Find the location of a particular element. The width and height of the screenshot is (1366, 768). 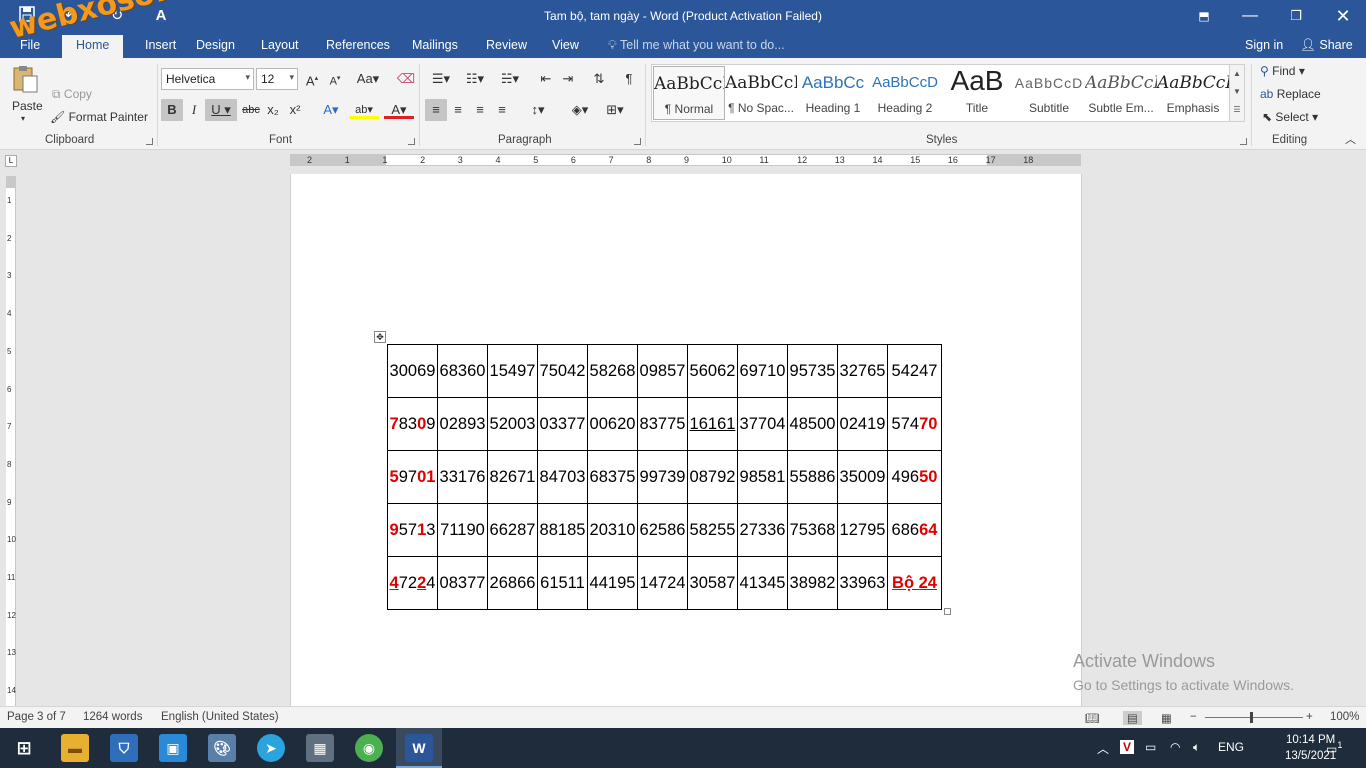

sort-icon: ⇅ is located at coordinates (599, 79).